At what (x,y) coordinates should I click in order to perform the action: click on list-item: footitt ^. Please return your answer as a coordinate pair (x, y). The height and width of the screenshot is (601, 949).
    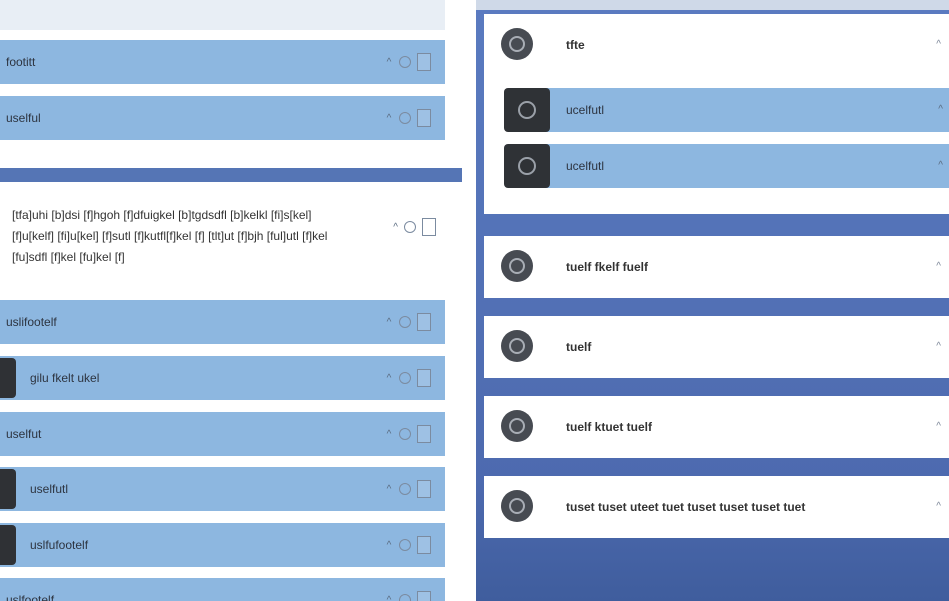
    Looking at the image, I should click on (222, 62).